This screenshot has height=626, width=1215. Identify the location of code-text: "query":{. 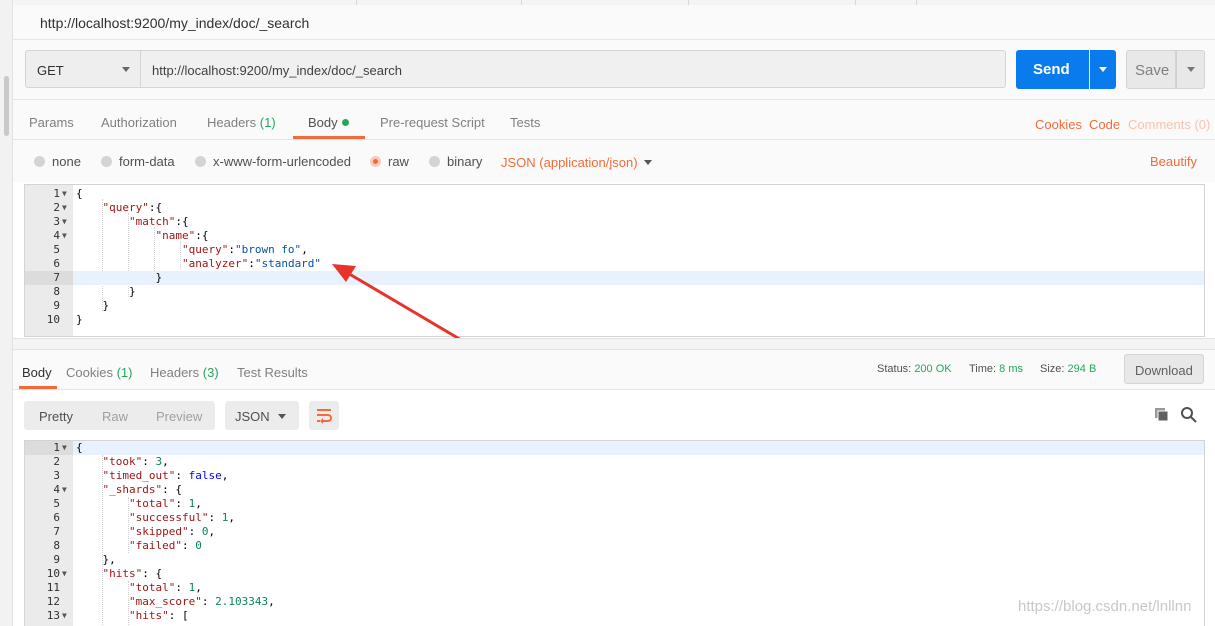
(132, 207).